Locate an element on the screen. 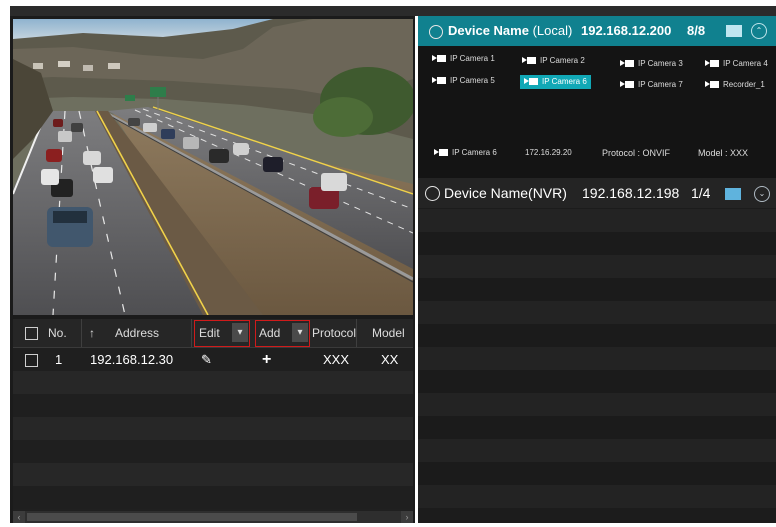  col-model-header: Model is located at coordinates (392, 333).